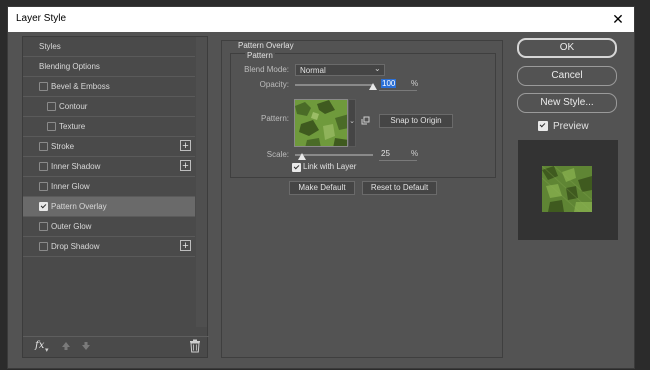 The image size is (650, 370). I want to click on blend-mode-value: Normal, so click(313, 70).